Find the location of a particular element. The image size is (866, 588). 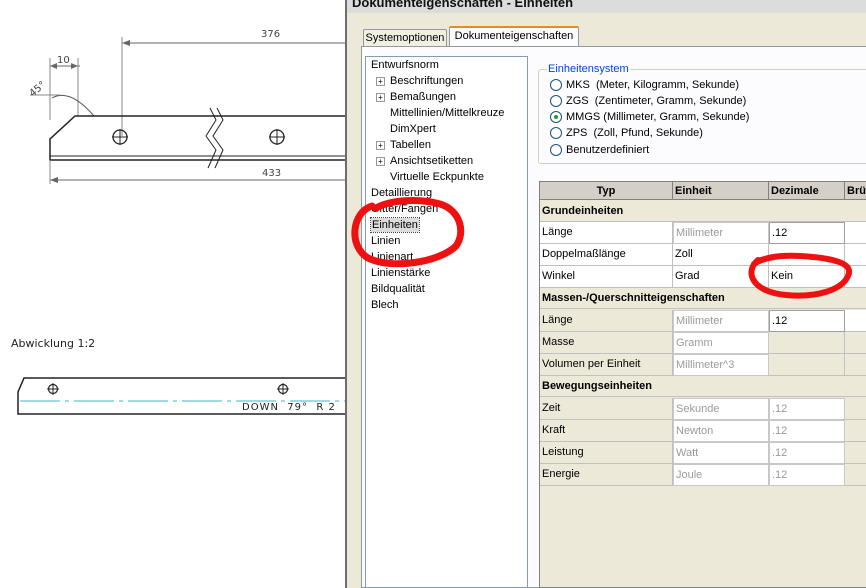

decimals-masse-field is located at coordinates (807, 343).